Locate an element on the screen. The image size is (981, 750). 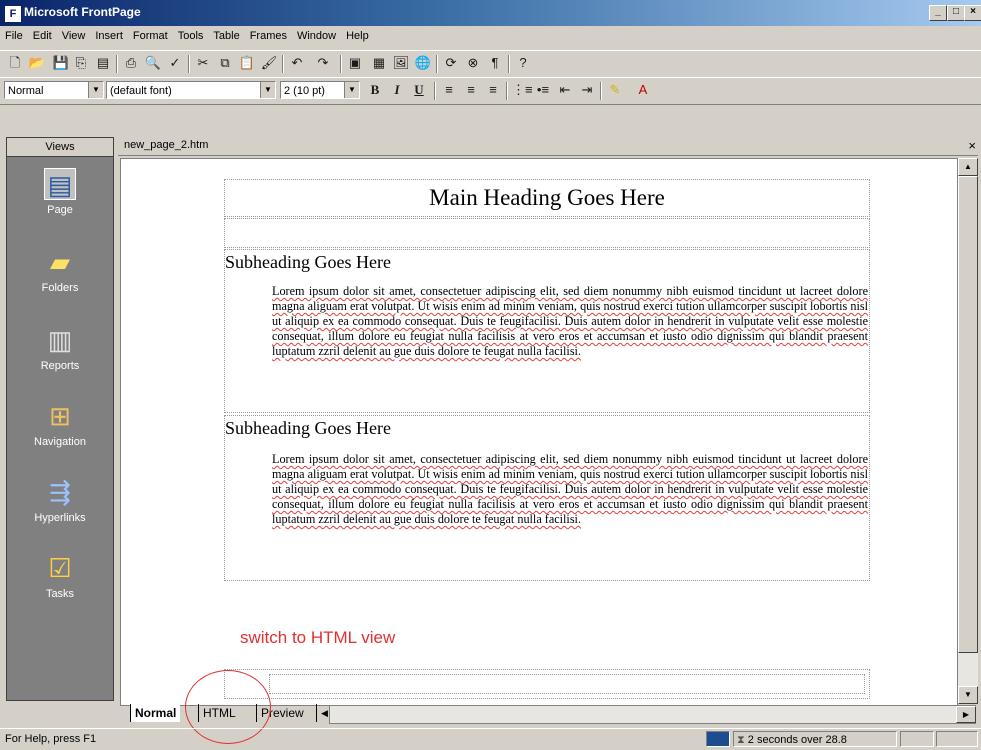
view-navigation: ⊞ Navigation is located at coordinates (60, 424).